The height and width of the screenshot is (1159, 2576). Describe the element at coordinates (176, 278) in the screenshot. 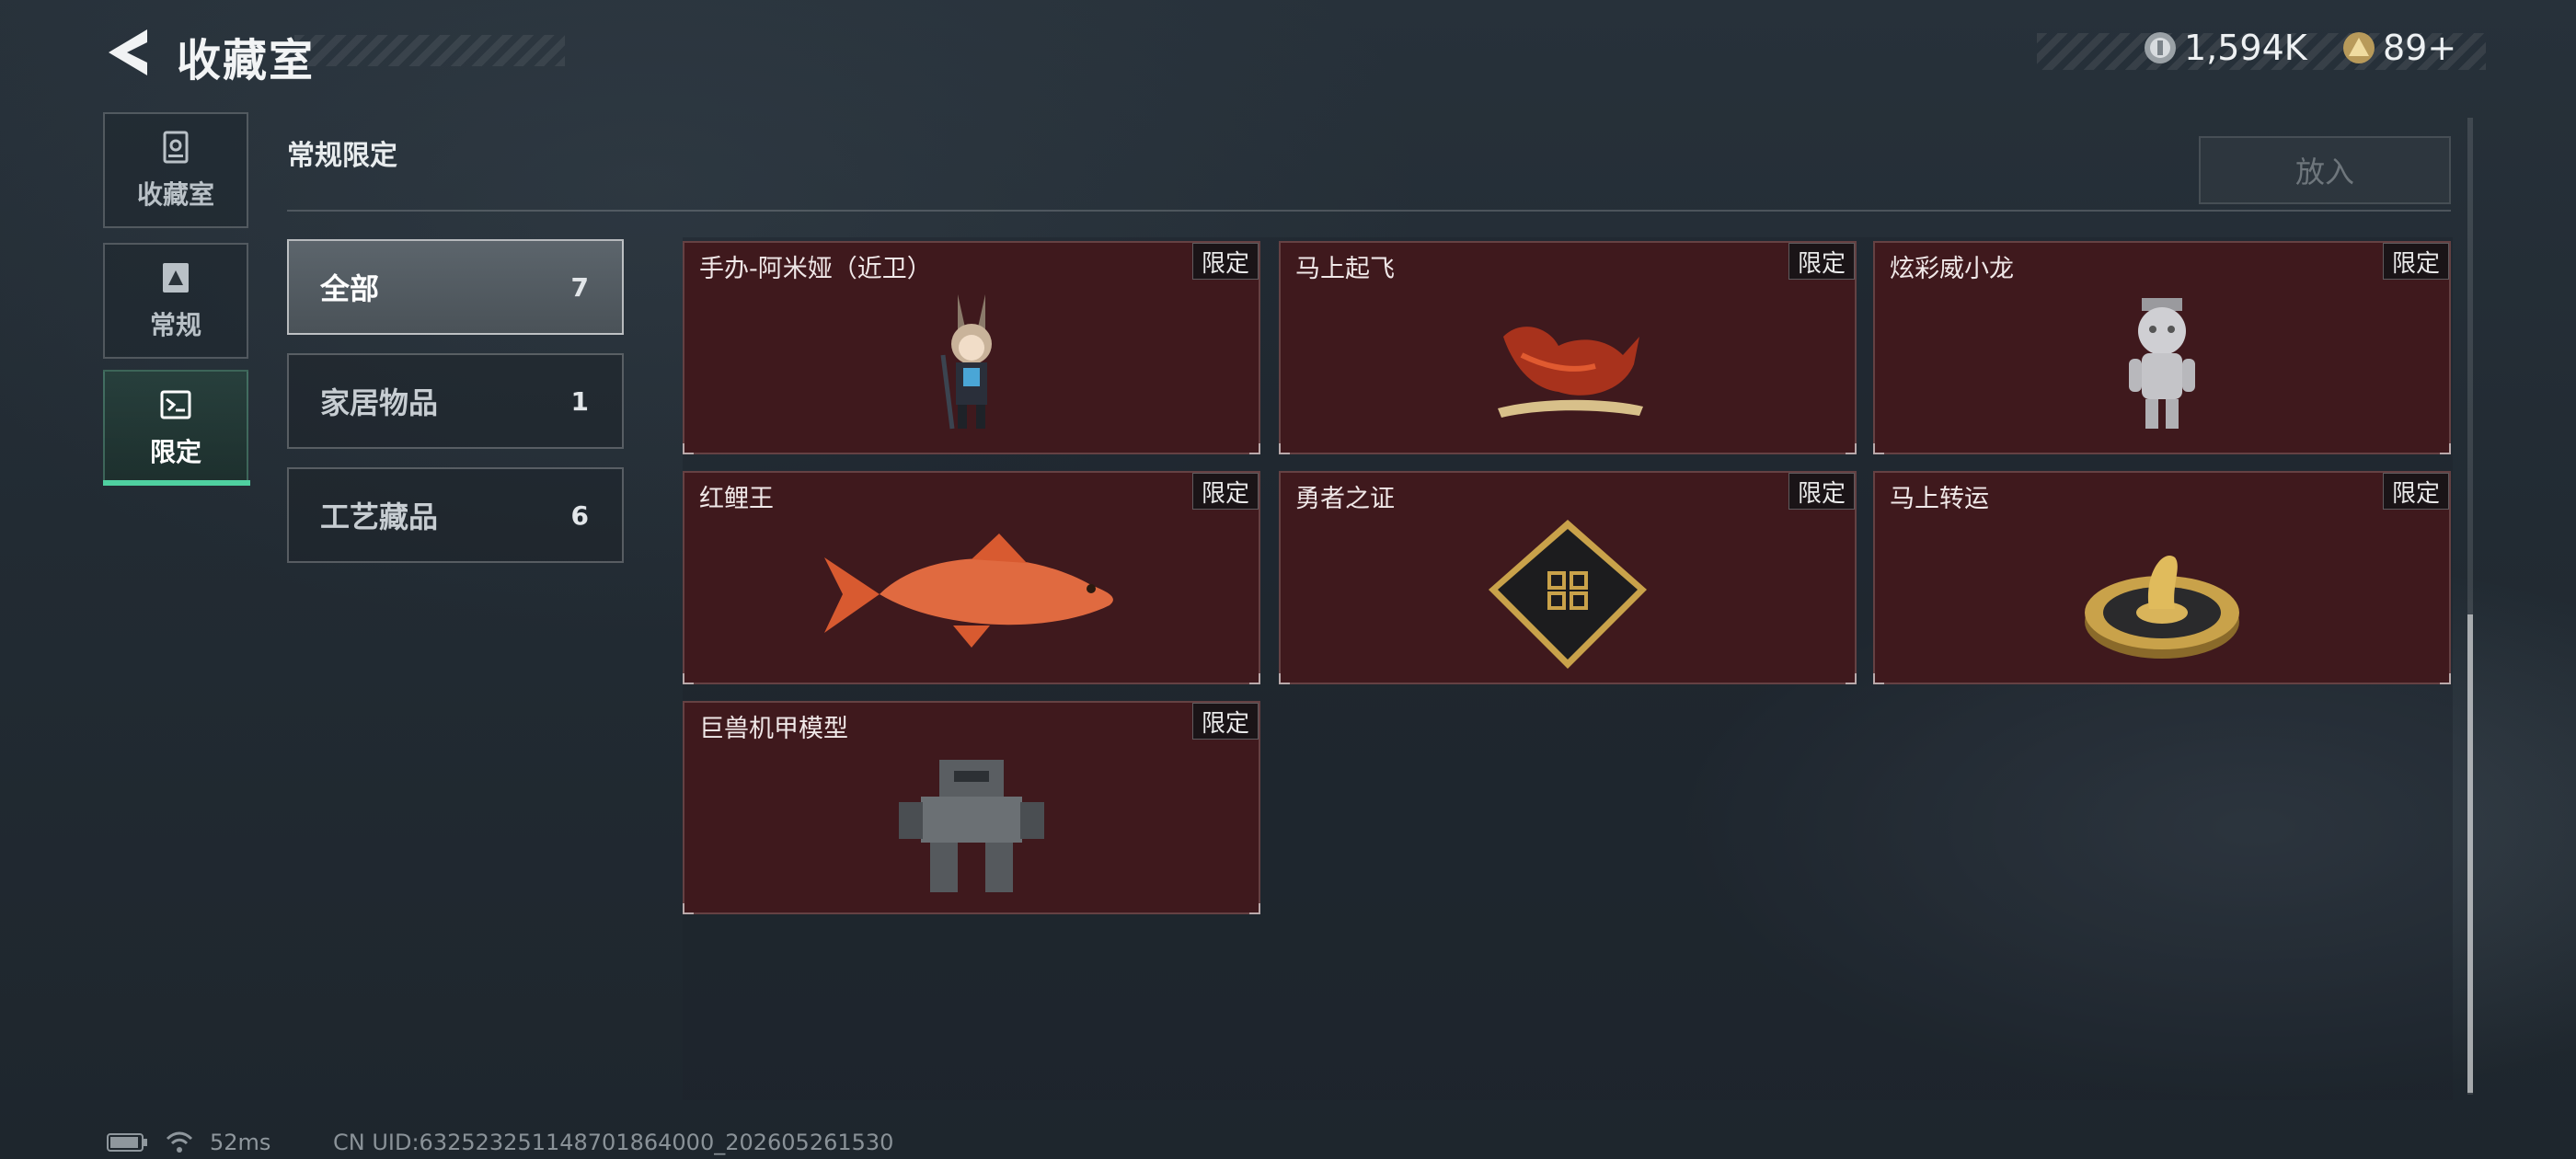

I see `regular-icon` at that location.